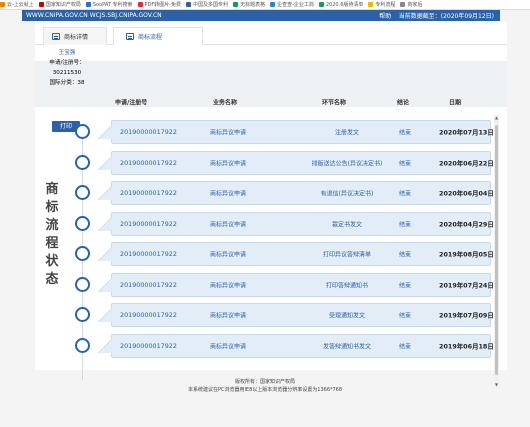  Describe the element at coordinates (466, 285) in the screenshot. I see `row-date: 2019年07月24日` at that location.